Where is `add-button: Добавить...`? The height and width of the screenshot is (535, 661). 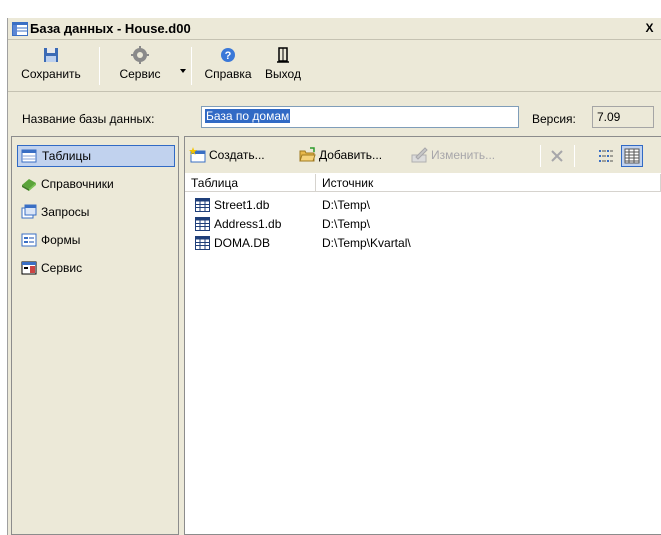 add-button: Добавить... is located at coordinates (340, 155).